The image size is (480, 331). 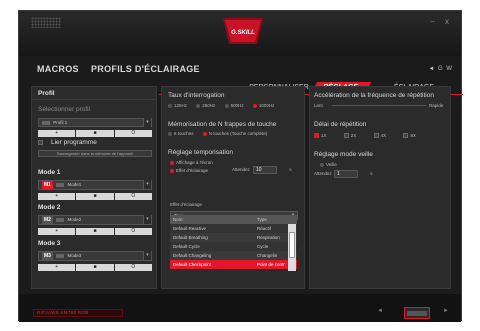 I want to click on delay-option-lighting: Effet d'éclairage, so click(x=189, y=170).